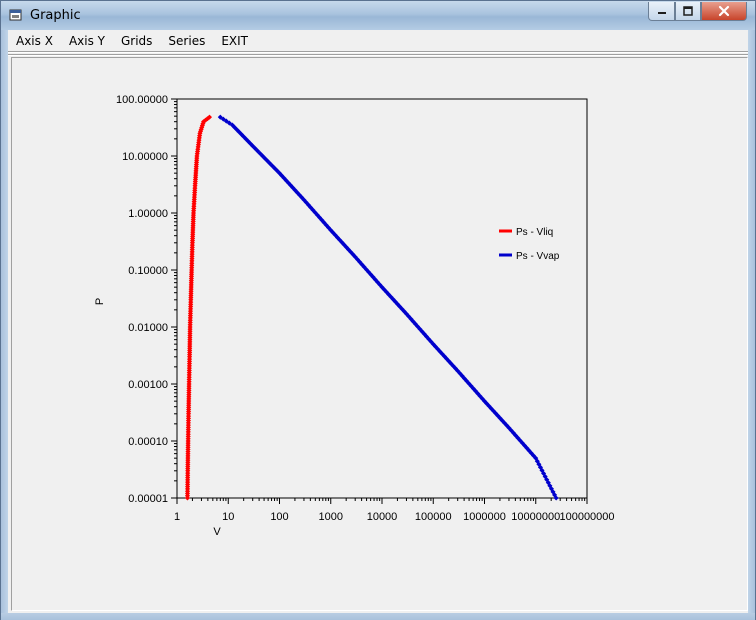 Image resolution: width=756 pixels, height=620 pixels. Describe the element at coordinates (148, 442) in the screenshot. I see `y-tick-label: 0.00010` at that location.